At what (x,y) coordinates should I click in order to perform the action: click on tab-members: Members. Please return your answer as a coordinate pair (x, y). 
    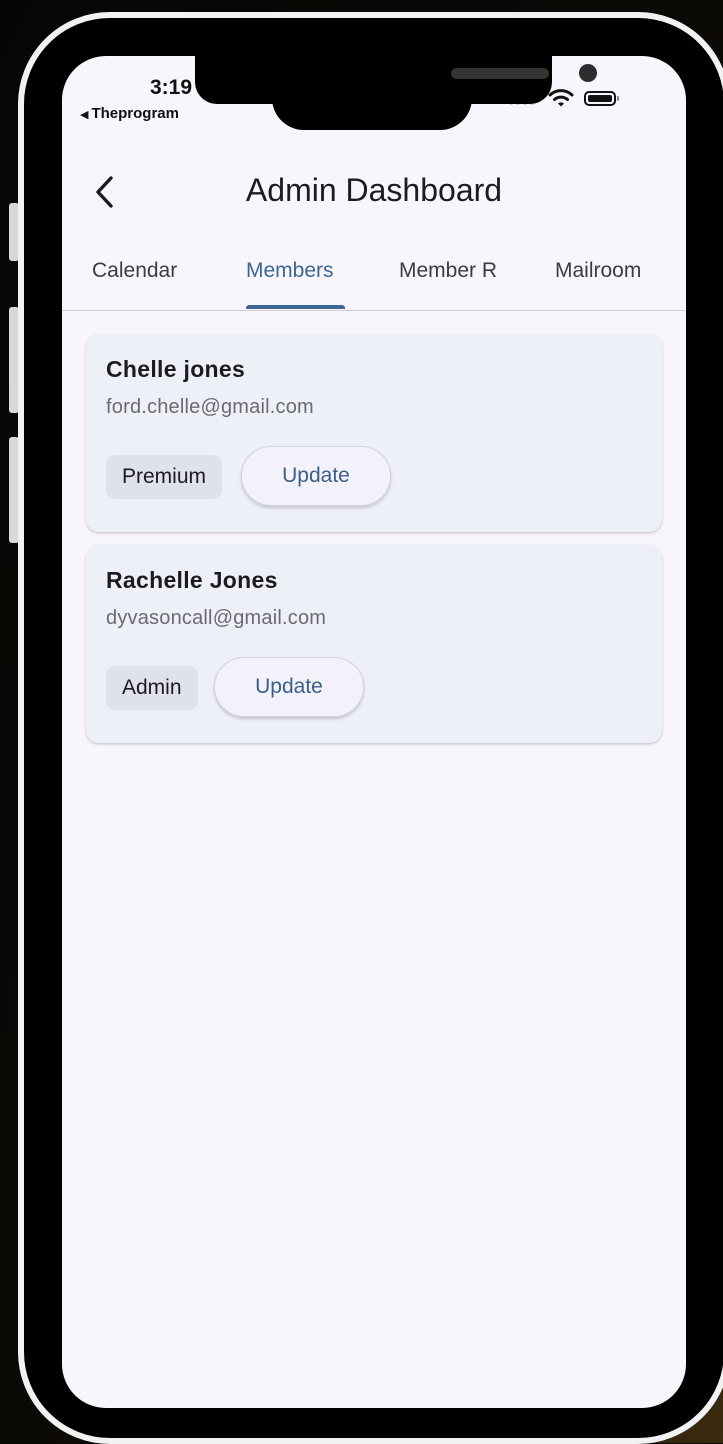
    Looking at the image, I should click on (290, 282).